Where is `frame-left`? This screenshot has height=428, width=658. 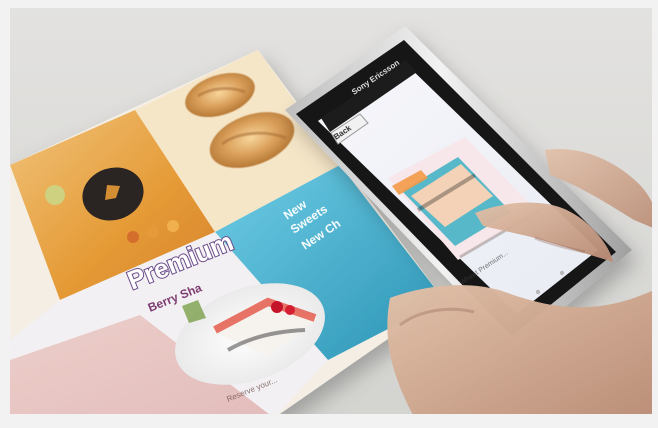
frame-left is located at coordinates (5, 214).